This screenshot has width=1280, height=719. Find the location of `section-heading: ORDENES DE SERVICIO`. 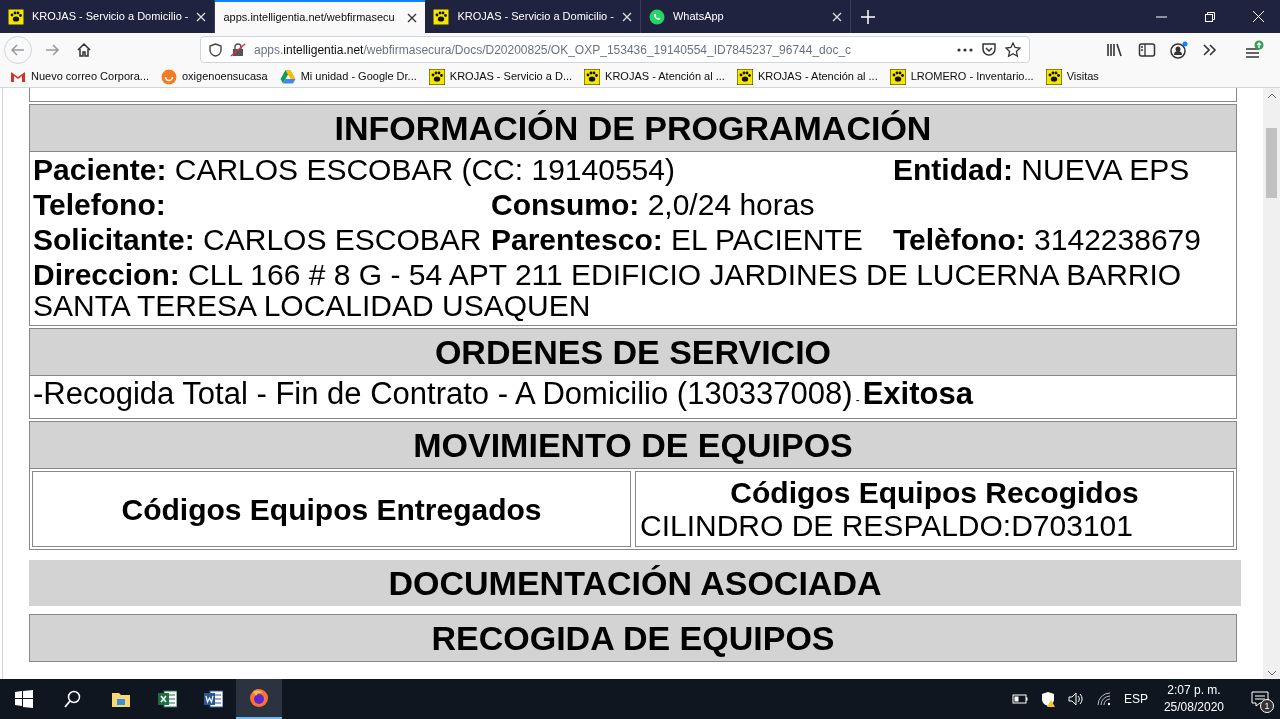

section-heading: ORDENES DE SERVICIO is located at coordinates (633, 352).